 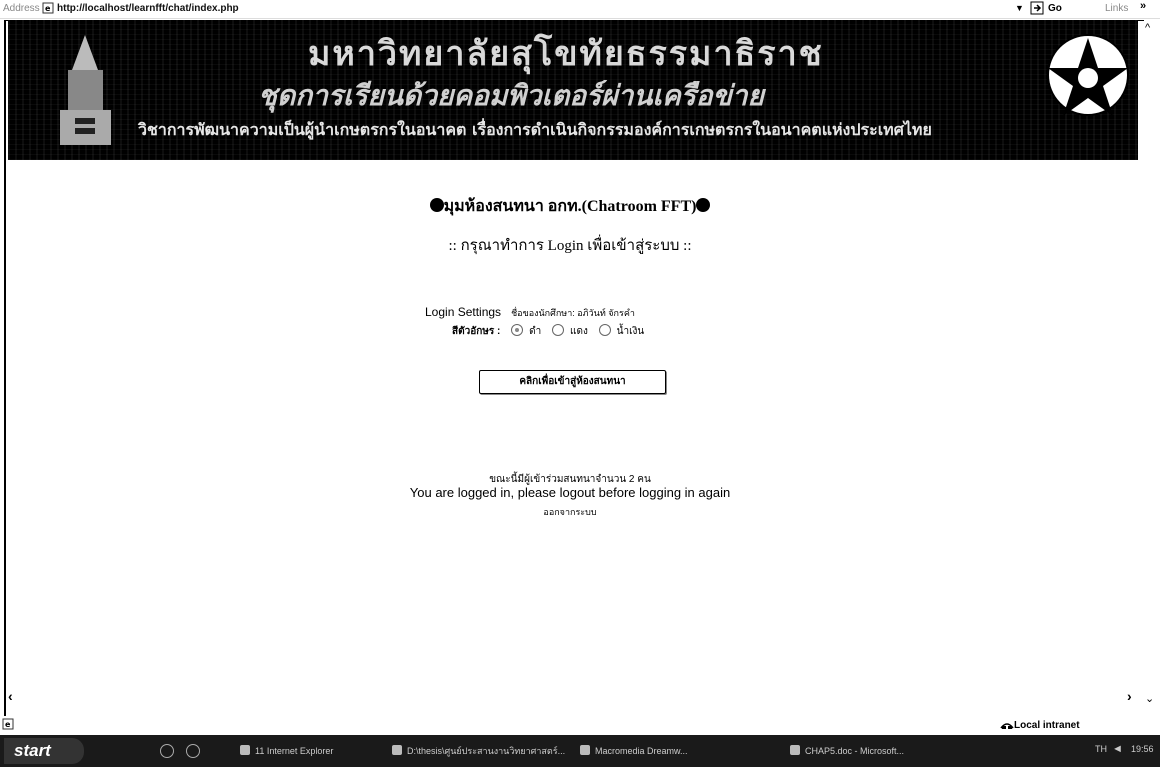 I want to click on scroll-down-icon: ⌄, so click(x=1149, y=698).